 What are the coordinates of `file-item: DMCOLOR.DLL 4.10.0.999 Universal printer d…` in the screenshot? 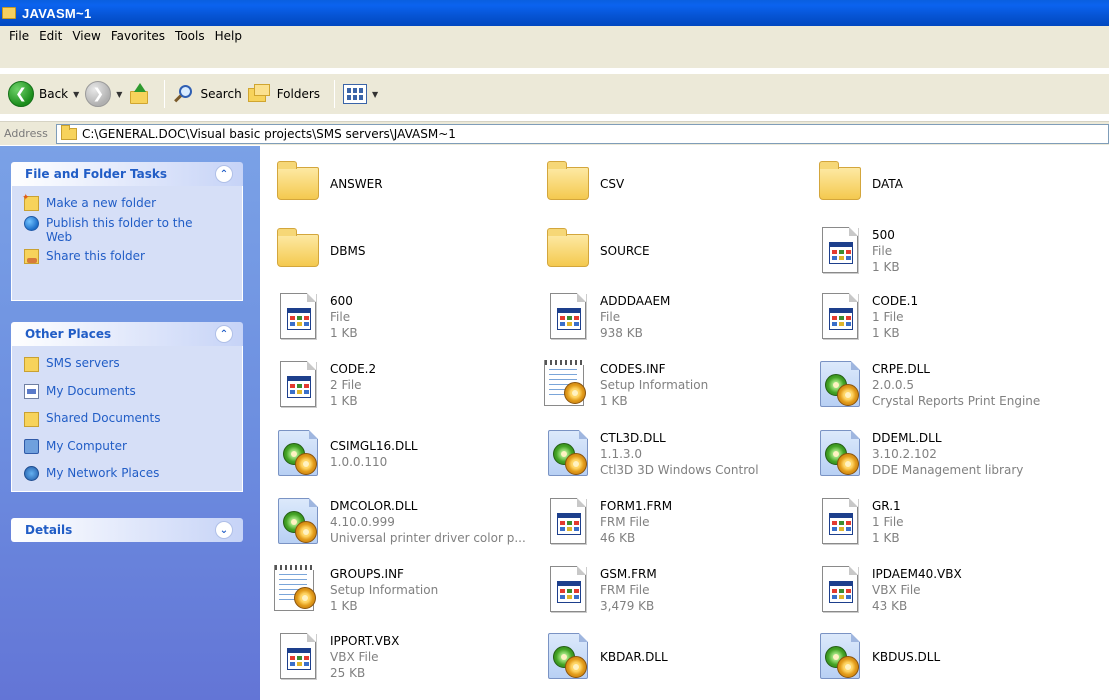 It's located at (410, 522).